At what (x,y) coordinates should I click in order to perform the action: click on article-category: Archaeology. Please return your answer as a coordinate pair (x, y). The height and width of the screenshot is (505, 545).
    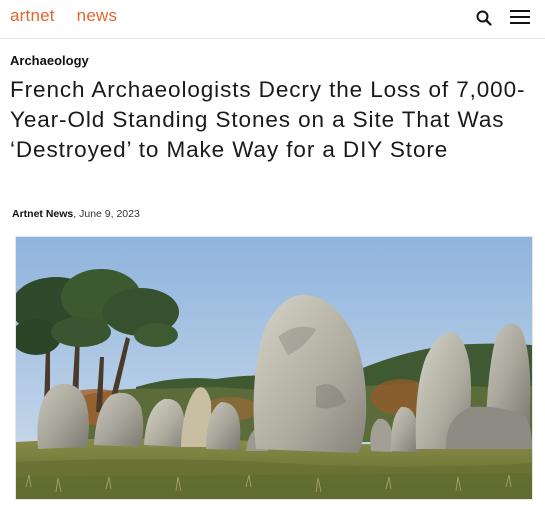
    Looking at the image, I should click on (49, 60).